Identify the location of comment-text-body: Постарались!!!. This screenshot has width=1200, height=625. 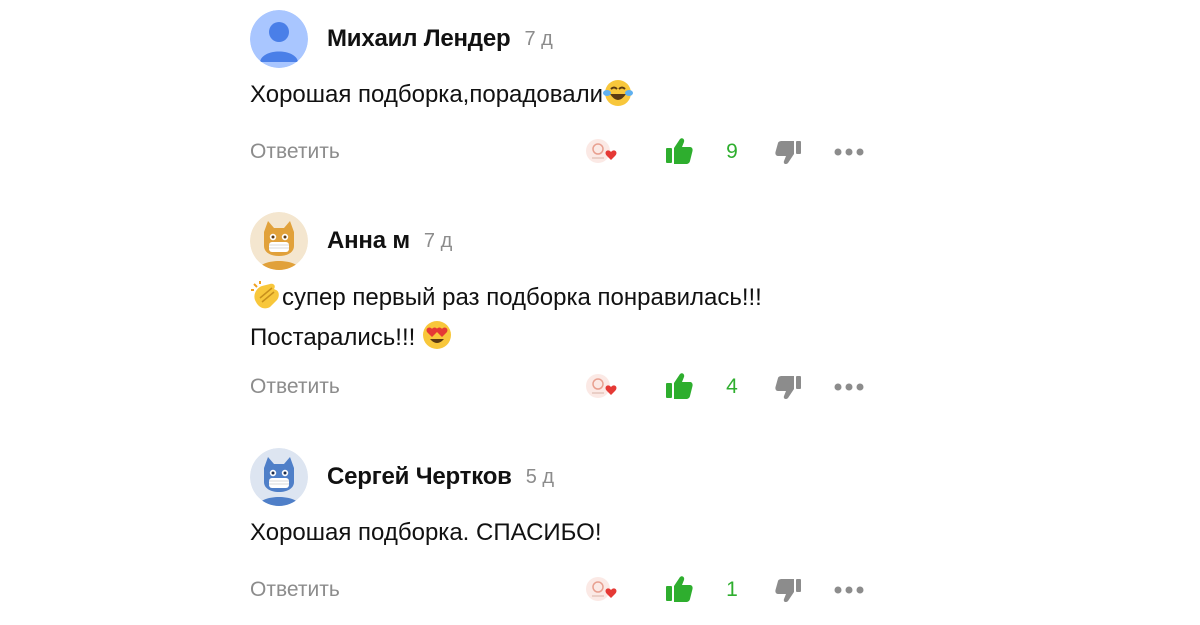
(333, 337).